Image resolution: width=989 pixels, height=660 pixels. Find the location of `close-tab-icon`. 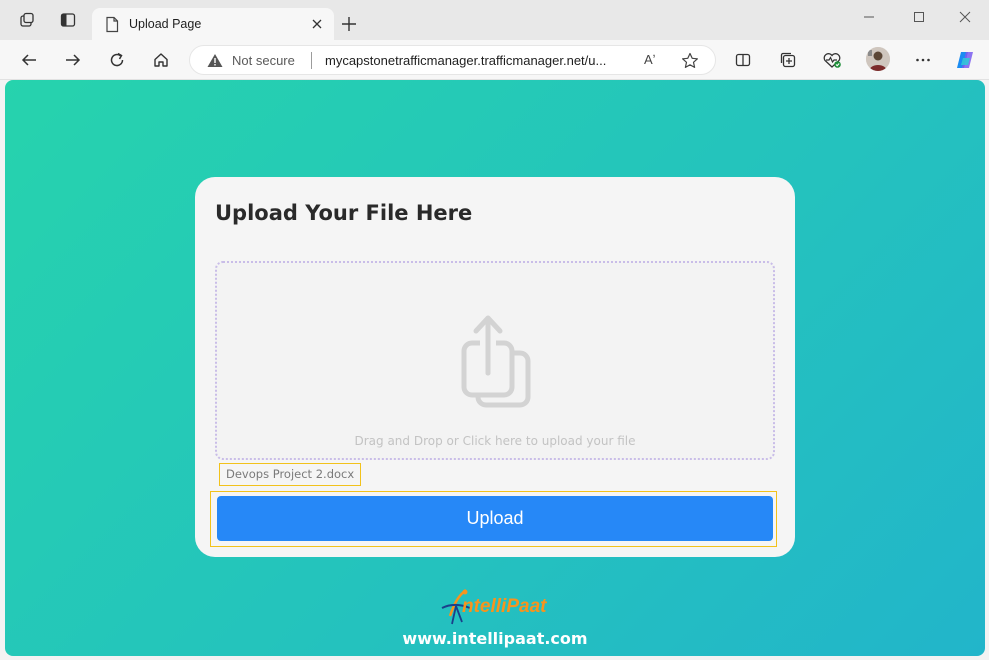

close-tab-icon is located at coordinates (317, 24).